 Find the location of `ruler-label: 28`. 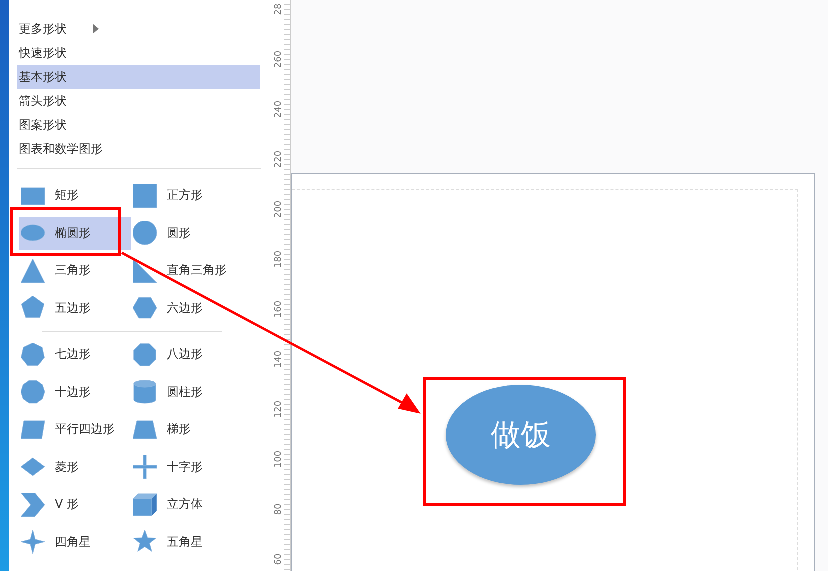

ruler-label: 28 is located at coordinates (278, 9).